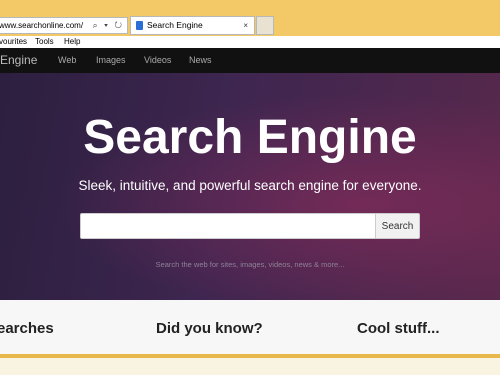 The width and height of the screenshot is (500, 375). Describe the element at coordinates (200, 60) in the screenshot. I see `nav-news: News` at that location.